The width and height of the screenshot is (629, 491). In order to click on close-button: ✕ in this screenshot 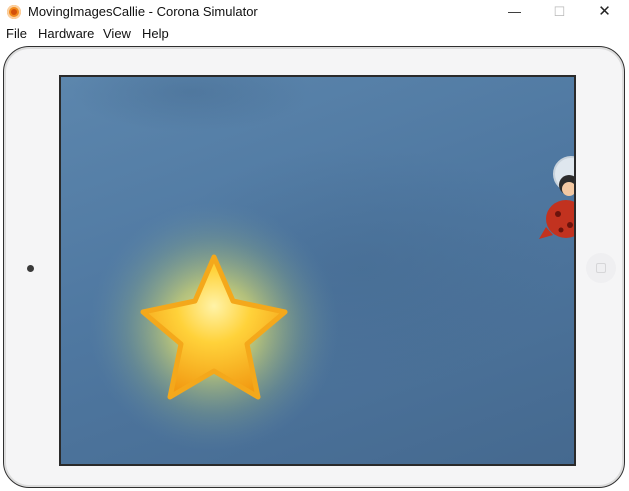, I will do `click(604, 12)`.